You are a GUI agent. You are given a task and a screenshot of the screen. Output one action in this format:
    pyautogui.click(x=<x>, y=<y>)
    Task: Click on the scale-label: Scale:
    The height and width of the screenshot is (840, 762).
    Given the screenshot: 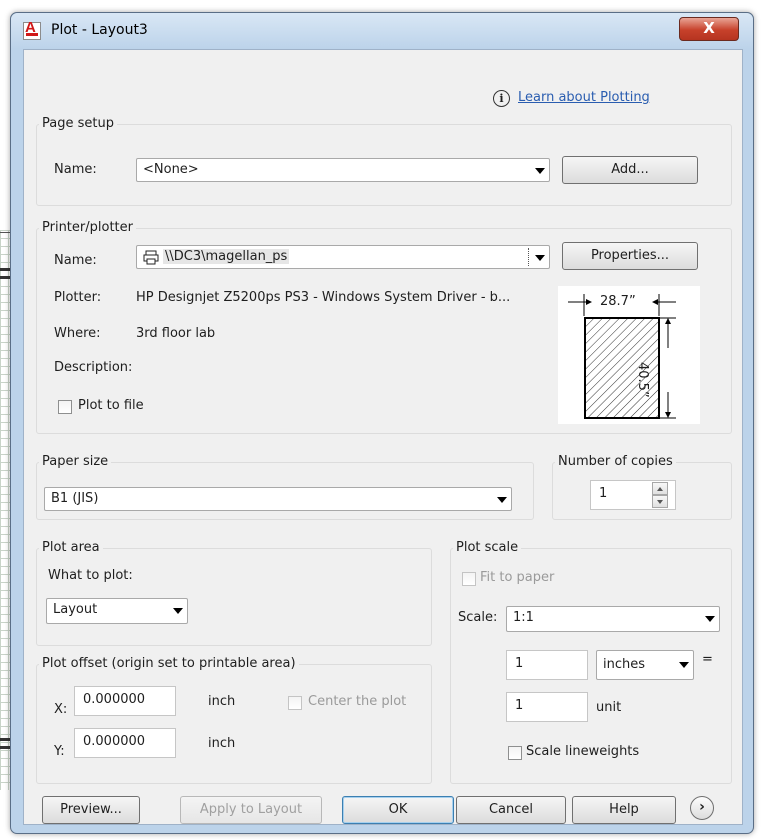 What is the action you would take?
    pyautogui.click(x=478, y=617)
    